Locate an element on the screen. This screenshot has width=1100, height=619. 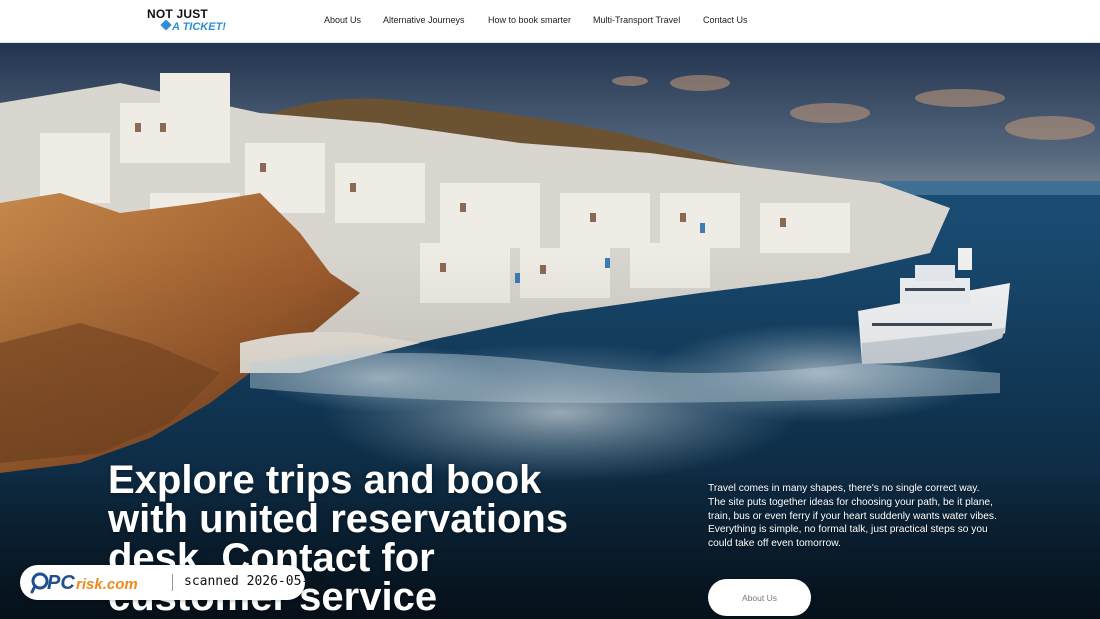
svg-text: PC is located at coordinates (61, 583).